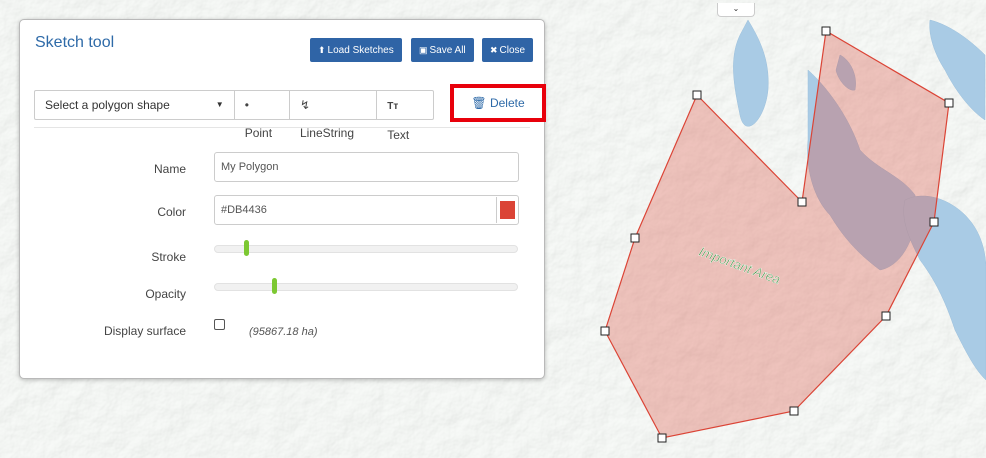 The height and width of the screenshot is (458, 986). Describe the element at coordinates (494, 50) in the screenshot. I see `close-icon: ✖` at that location.